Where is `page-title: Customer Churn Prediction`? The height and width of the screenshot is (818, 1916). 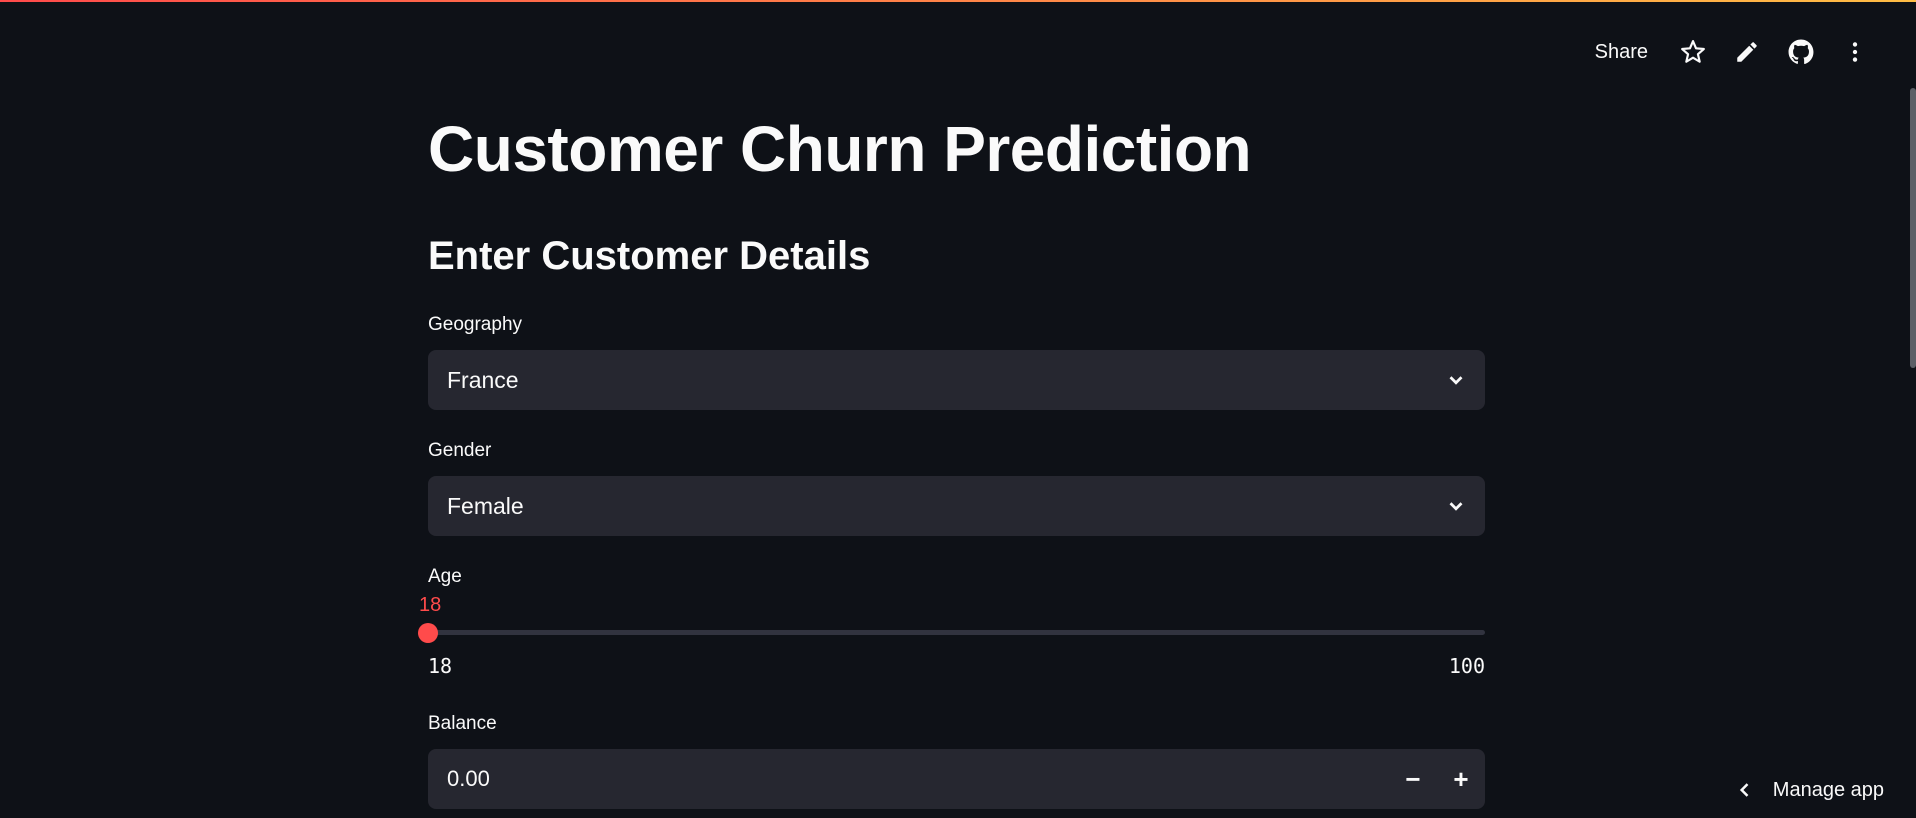
page-title: Customer Churn Prediction is located at coordinates (840, 149).